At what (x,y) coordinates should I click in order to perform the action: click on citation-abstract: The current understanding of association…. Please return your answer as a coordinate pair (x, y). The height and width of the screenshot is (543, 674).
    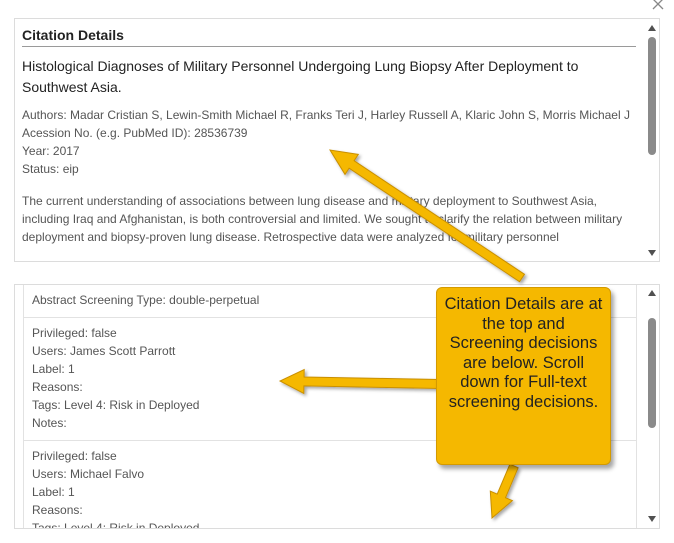
    Looking at the image, I should click on (322, 219).